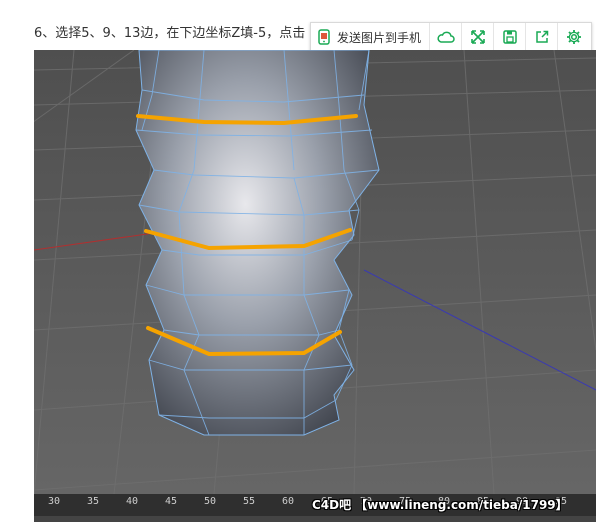 This screenshot has width=610, height=522. I want to click on save-button, so click(510, 37).